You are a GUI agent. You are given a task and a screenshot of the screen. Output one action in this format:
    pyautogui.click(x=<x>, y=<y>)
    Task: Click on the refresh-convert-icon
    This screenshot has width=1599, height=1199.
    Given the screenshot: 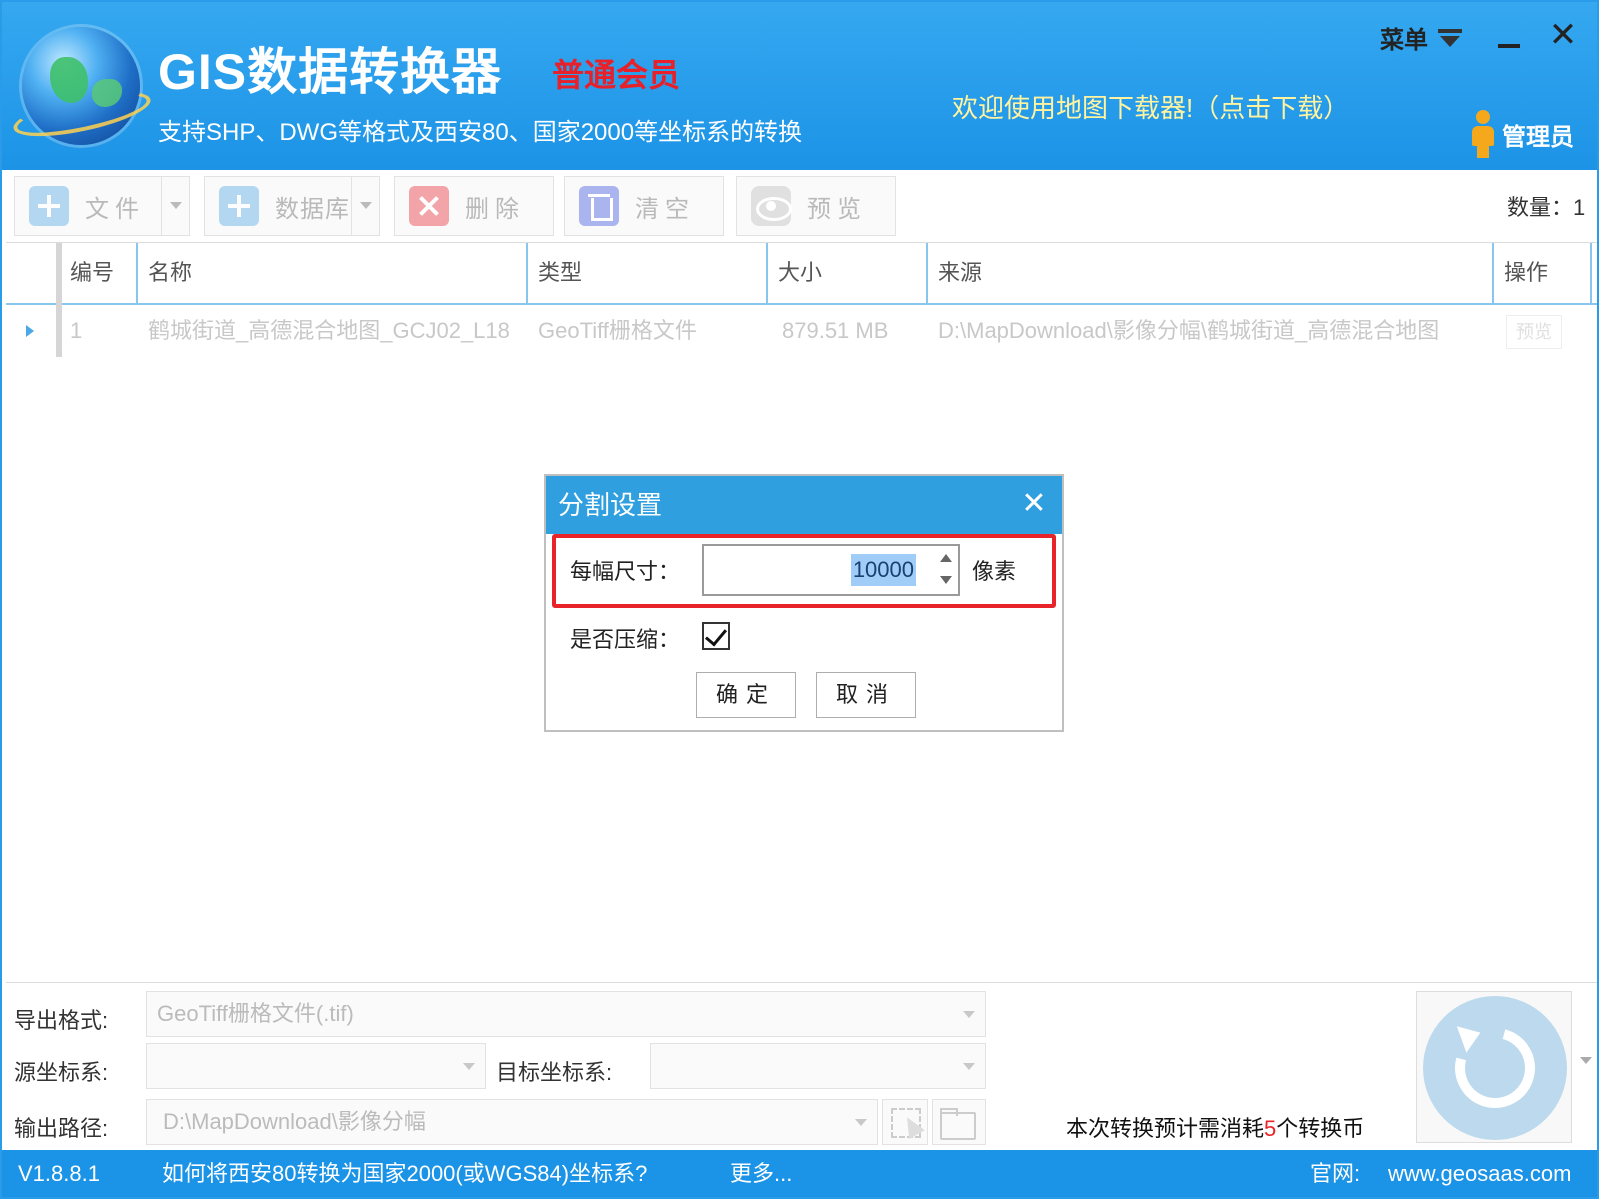 What is the action you would take?
    pyautogui.click(x=1495, y=1068)
    